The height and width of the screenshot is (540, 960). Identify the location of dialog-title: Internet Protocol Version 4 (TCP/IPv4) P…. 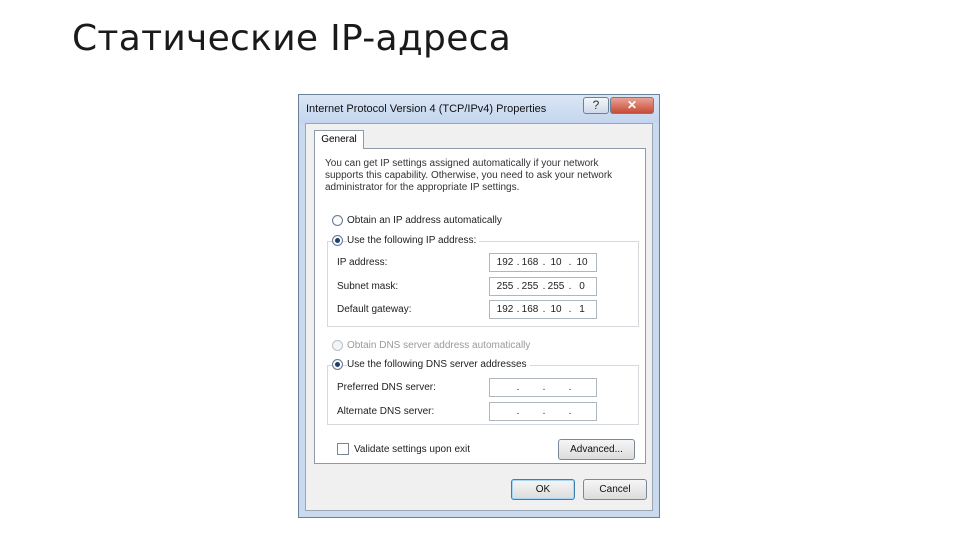
(426, 109).